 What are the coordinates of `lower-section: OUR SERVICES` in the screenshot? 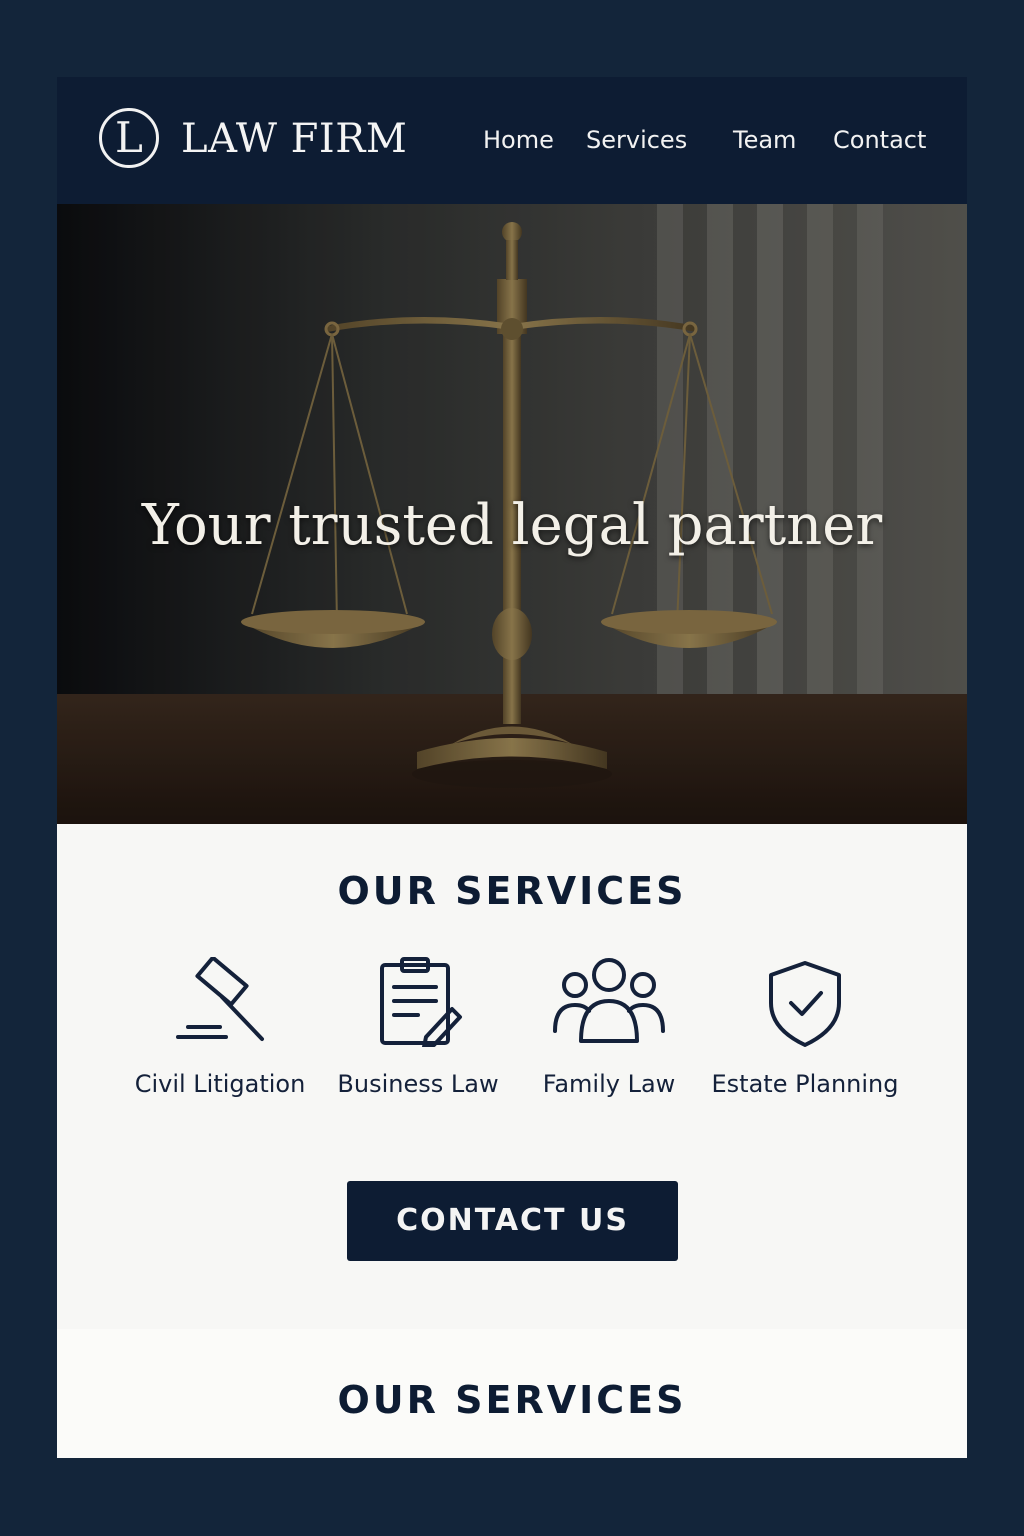 It's located at (512, 1393).